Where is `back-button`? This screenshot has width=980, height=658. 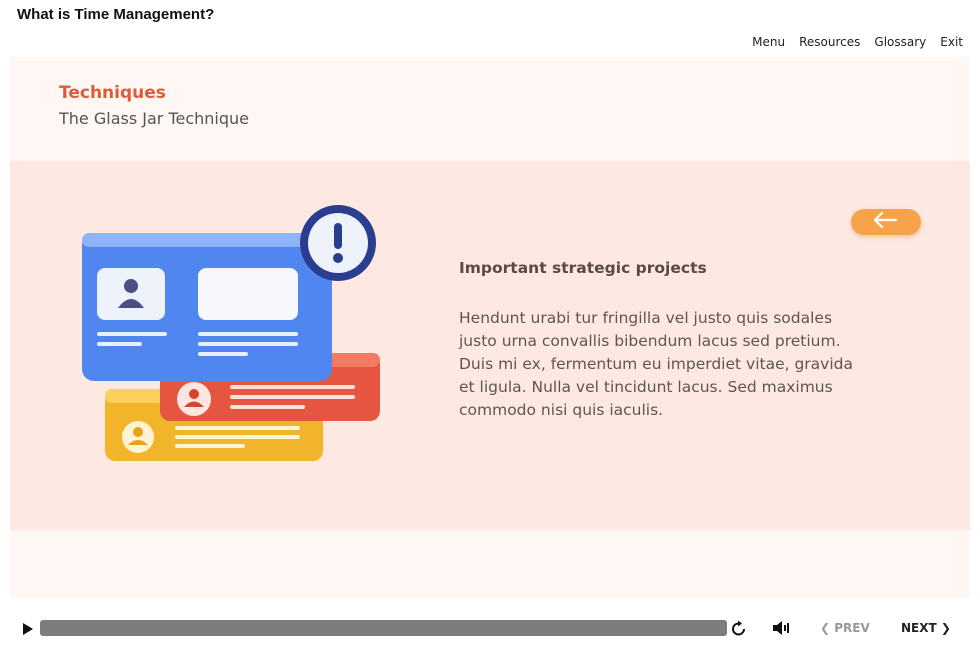 back-button is located at coordinates (886, 222).